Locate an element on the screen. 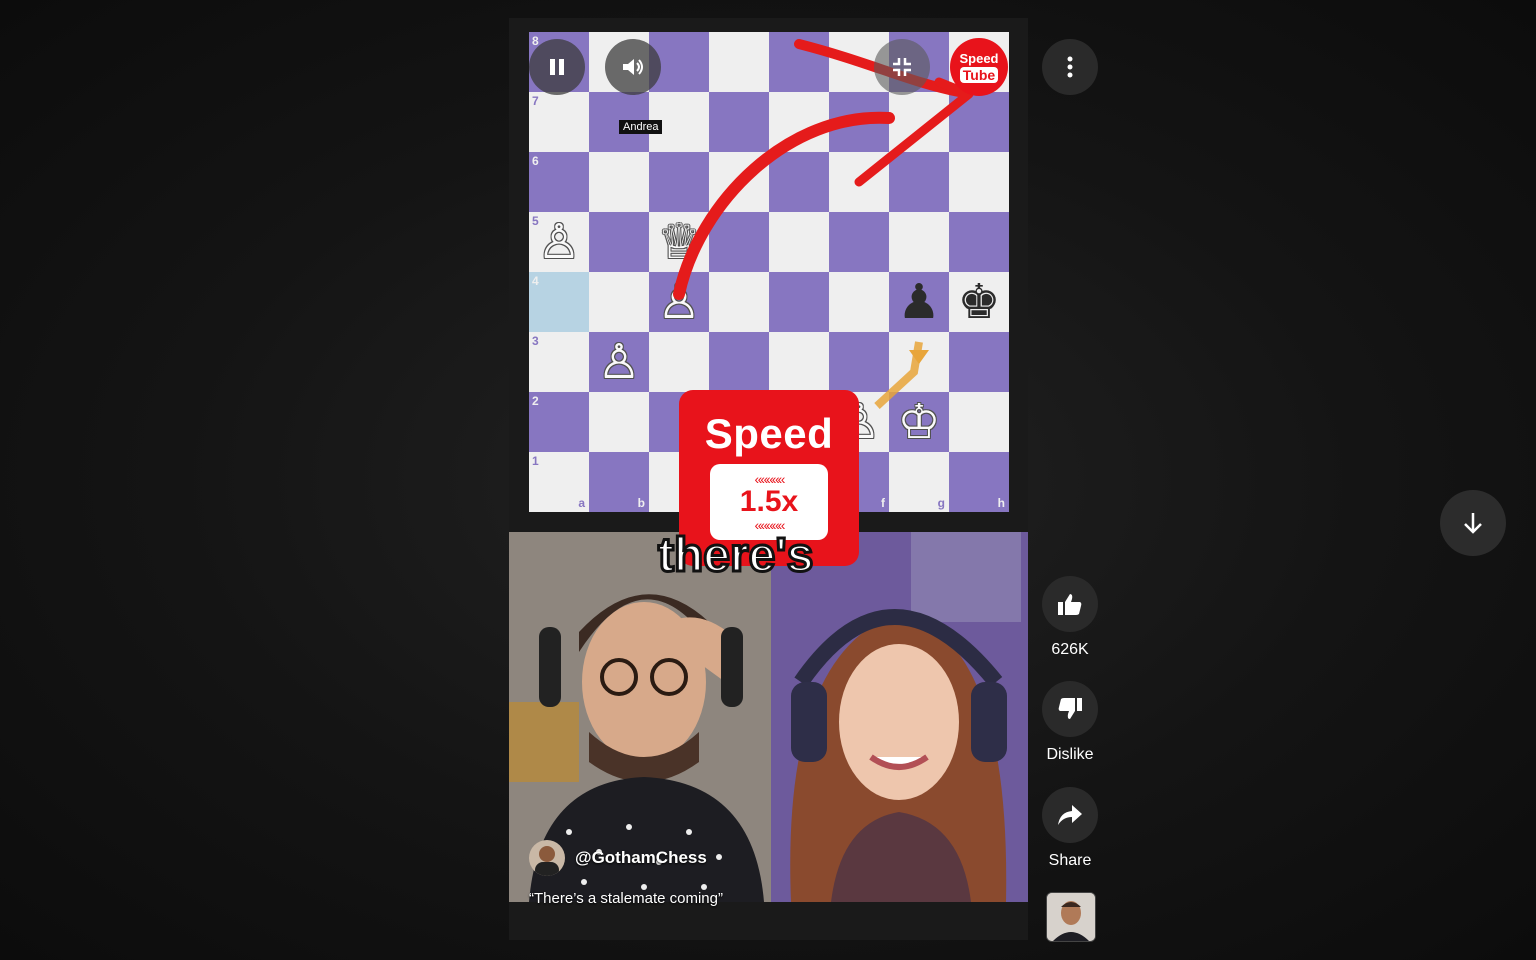 The height and width of the screenshot is (960, 1536). collapse-button is located at coordinates (902, 67).